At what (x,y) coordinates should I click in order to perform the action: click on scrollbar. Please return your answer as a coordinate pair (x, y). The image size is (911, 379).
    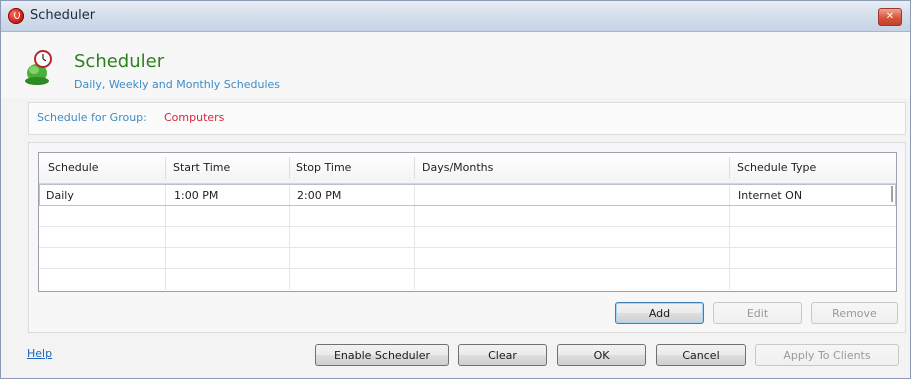
    Looking at the image, I should click on (892, 194).